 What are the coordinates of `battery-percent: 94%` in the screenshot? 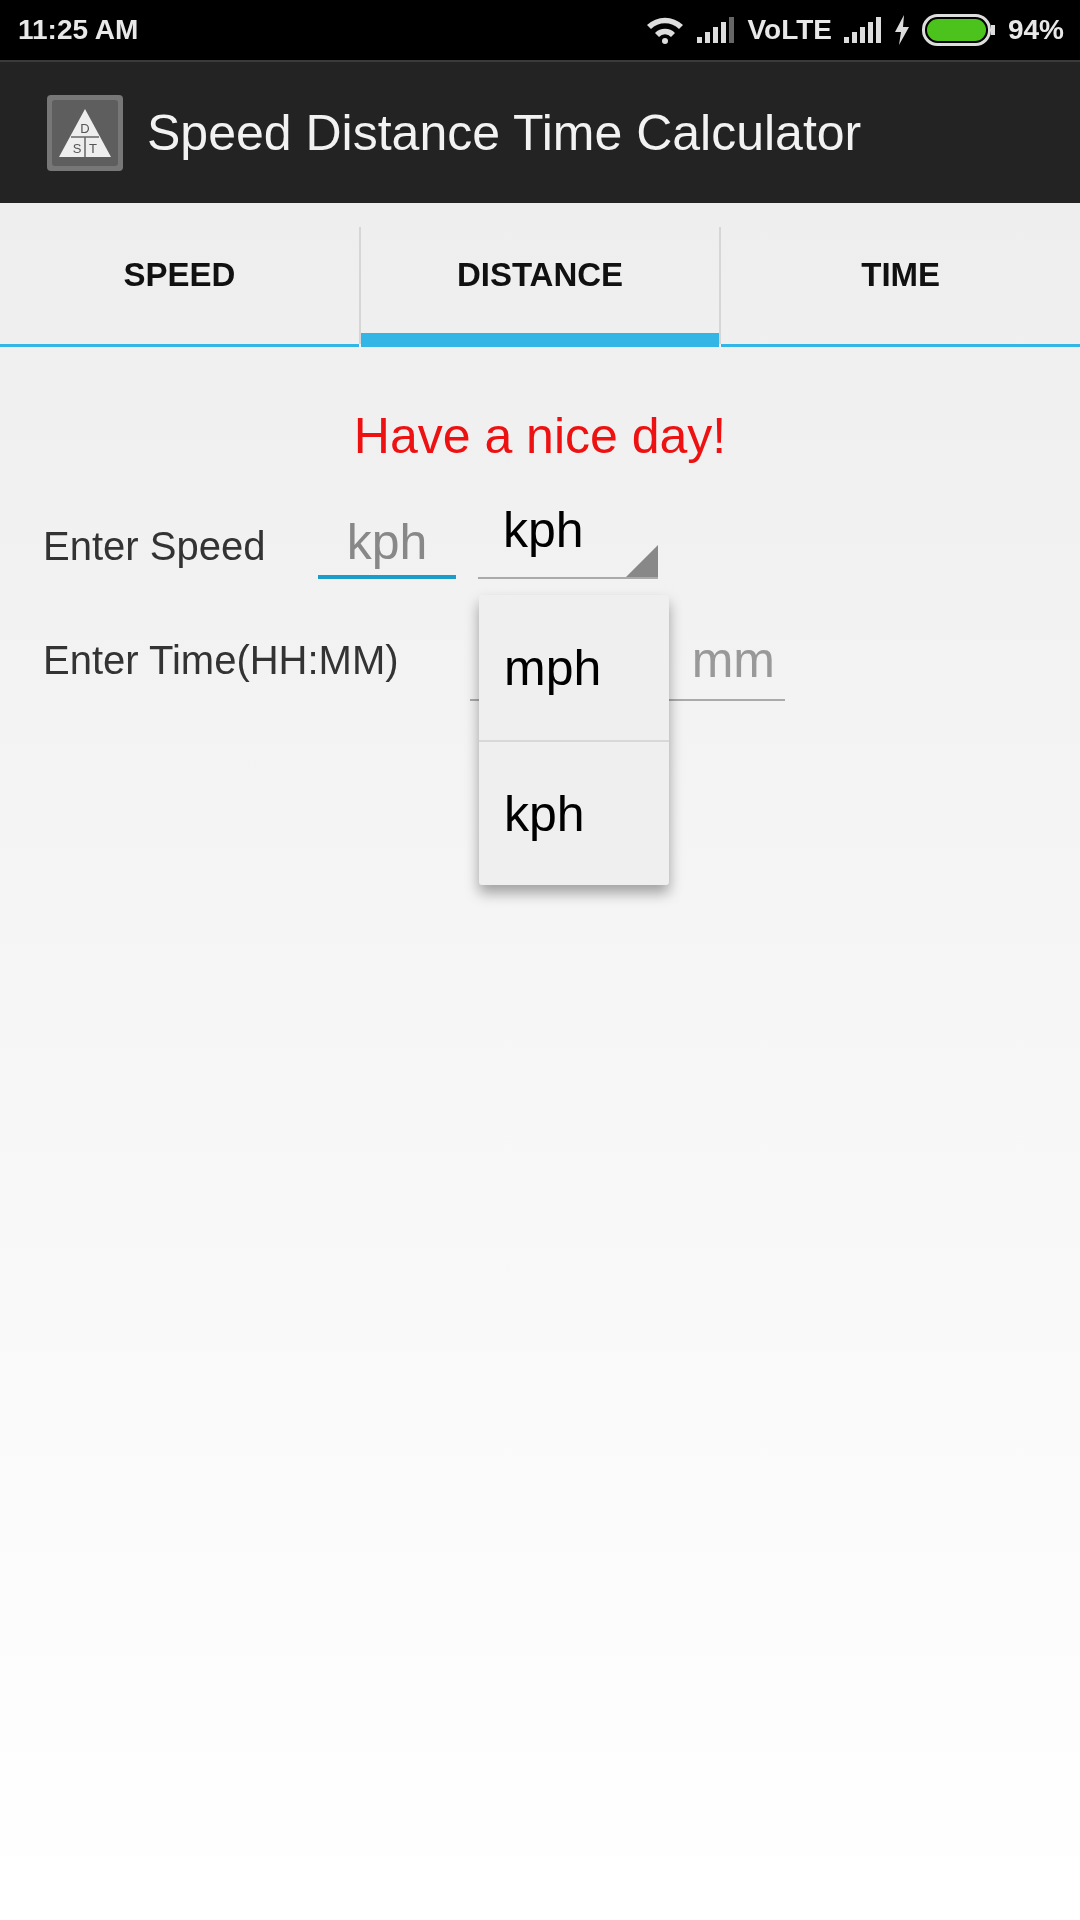 It's located at (1035, 30).